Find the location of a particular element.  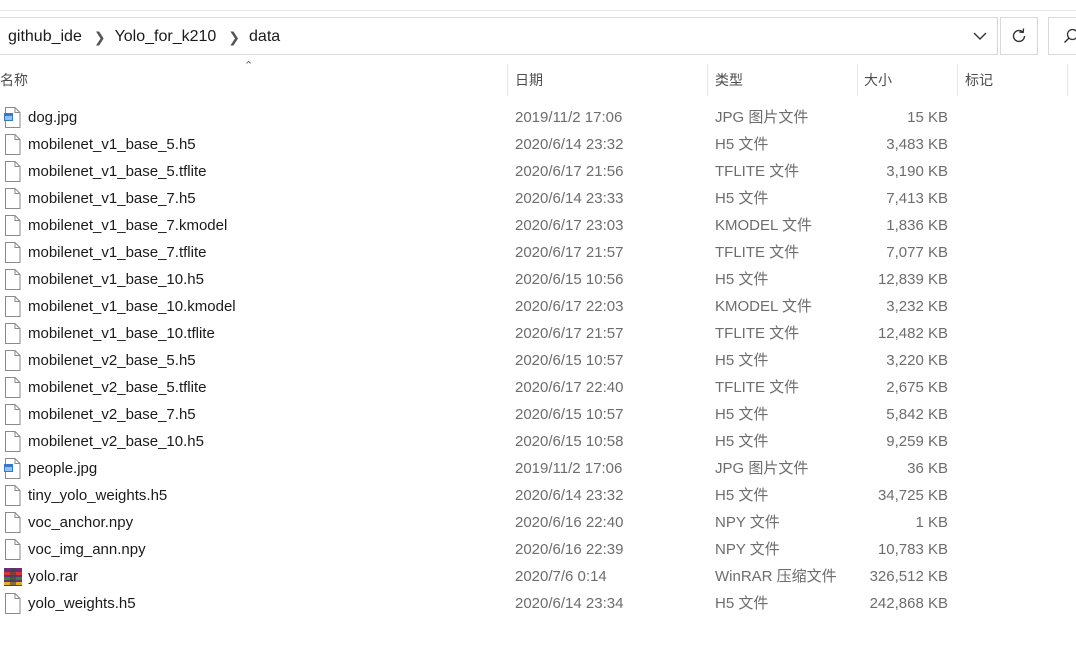

file-date: 2020/7/6 0:14 is located at coordinates (561, 576).